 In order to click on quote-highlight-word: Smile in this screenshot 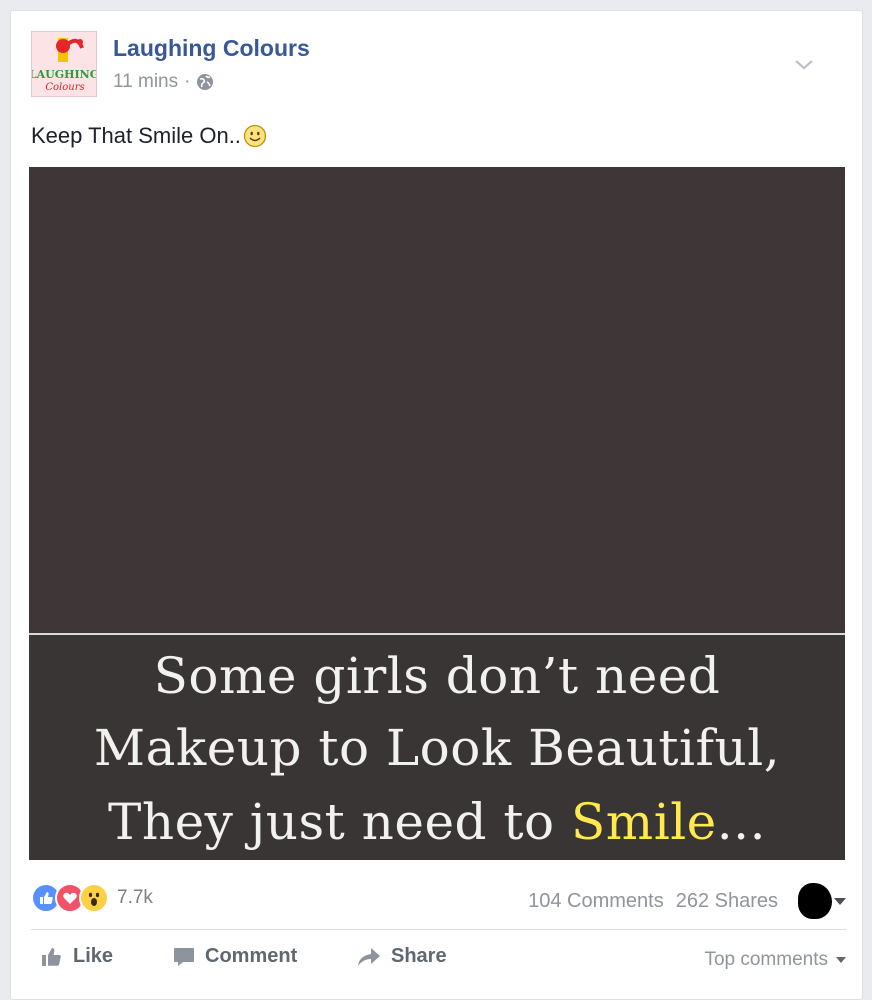, I will do `click(644, 822)`.